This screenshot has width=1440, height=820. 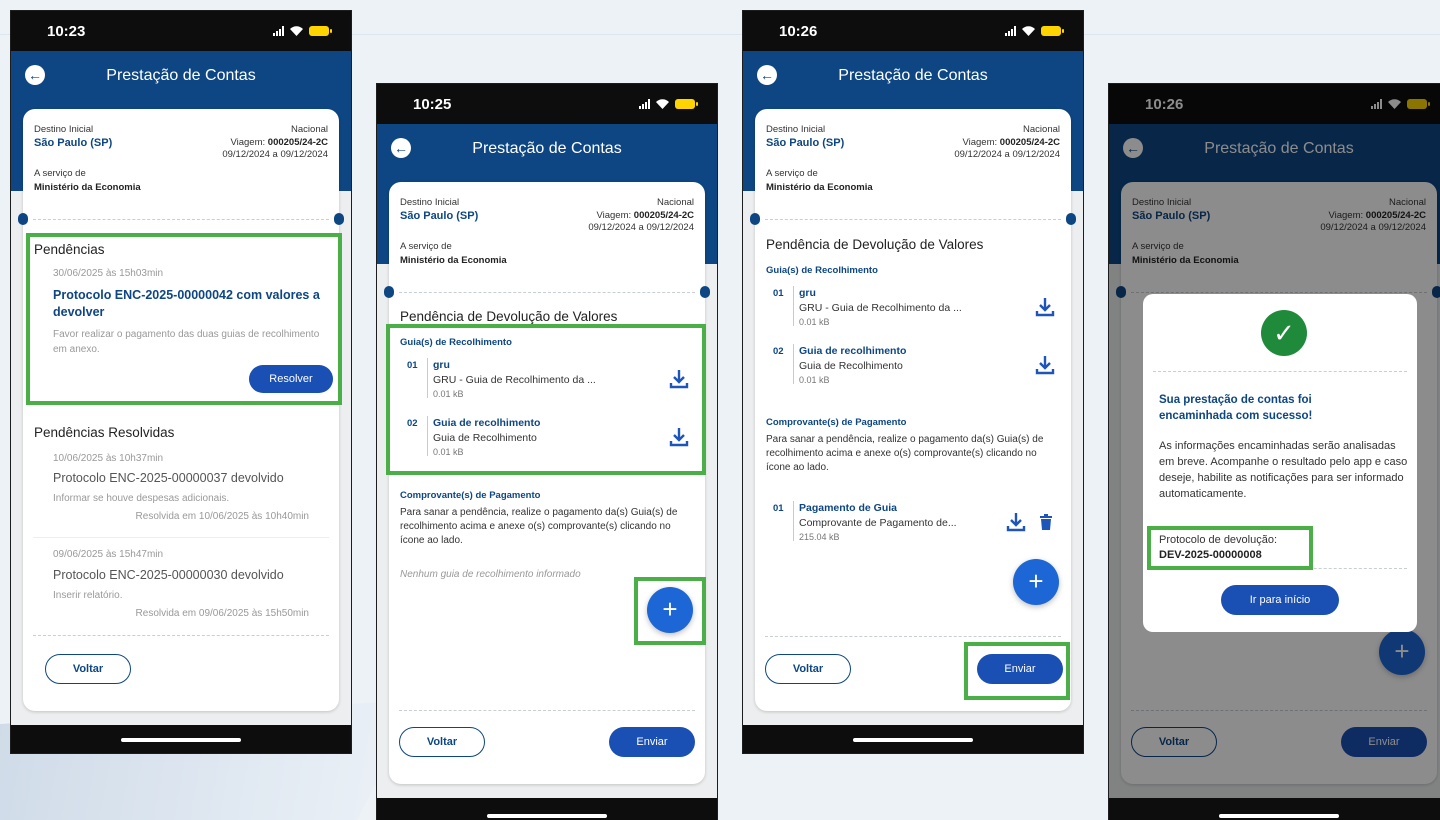 What do you see at coordinates (778, 351) in the screenshot?
I see `guia-number: 02` at bounding box center [778, 351].